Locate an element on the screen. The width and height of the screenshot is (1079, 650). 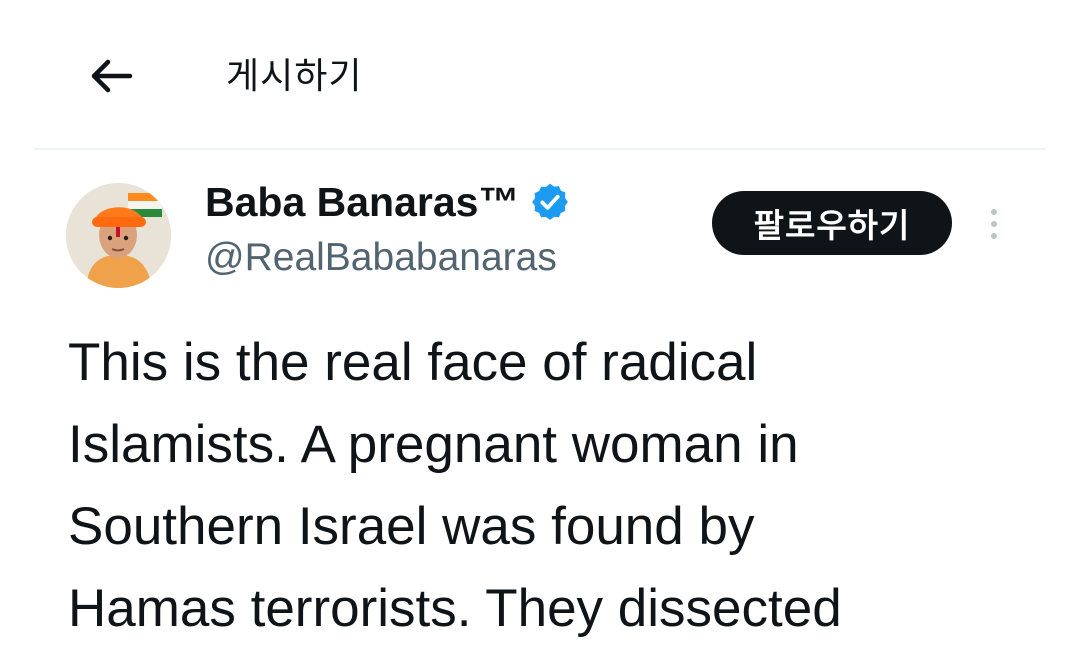
profile-photo is located at coordinates (118, 235).